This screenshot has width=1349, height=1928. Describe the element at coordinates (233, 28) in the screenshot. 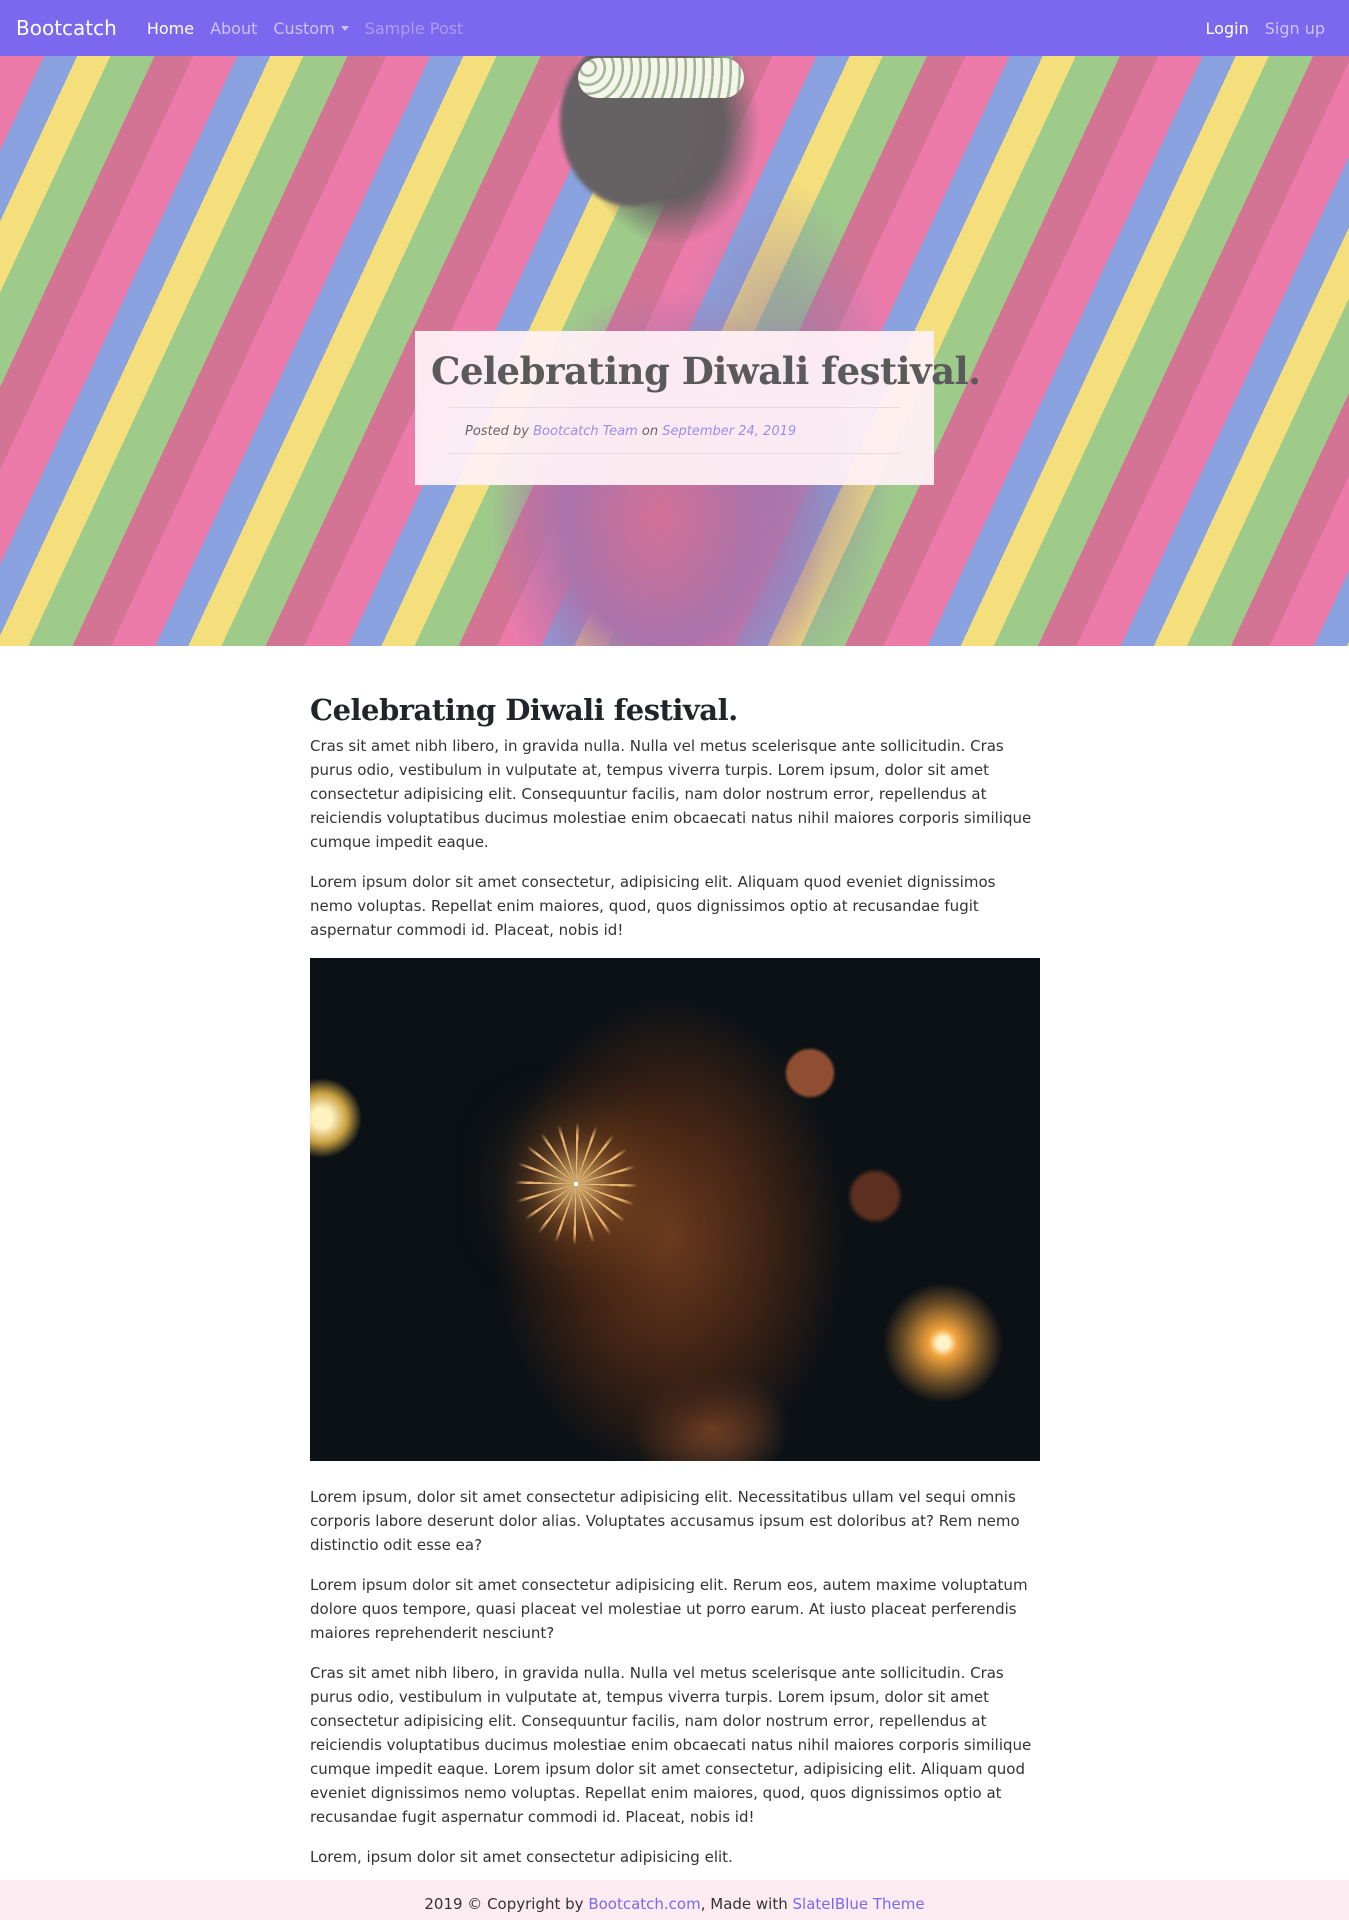

I see `nav-about-link: About` at that location.